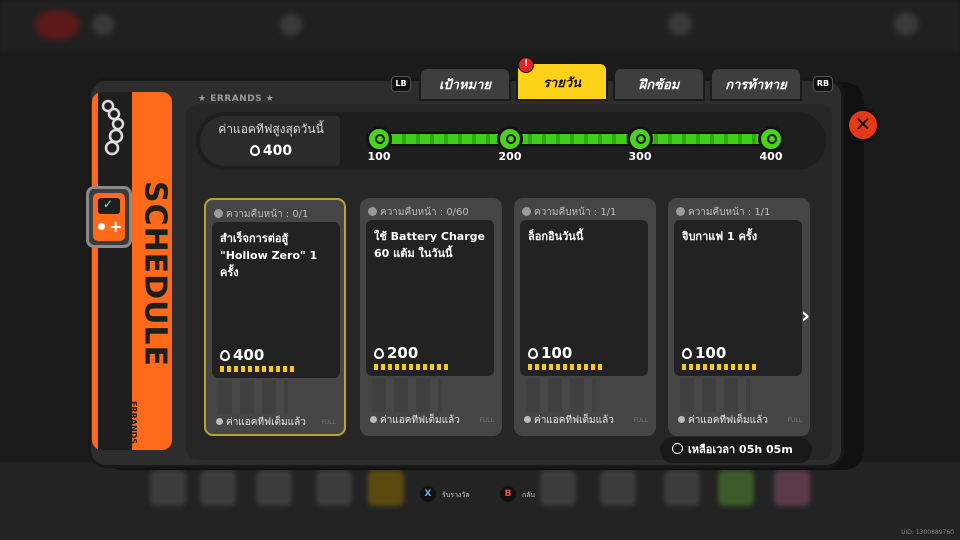  Describe the element at coordinates (736, 450) in the screenshot. I see `reset-timer: เหลือเวลา 05h 05m` at that location.